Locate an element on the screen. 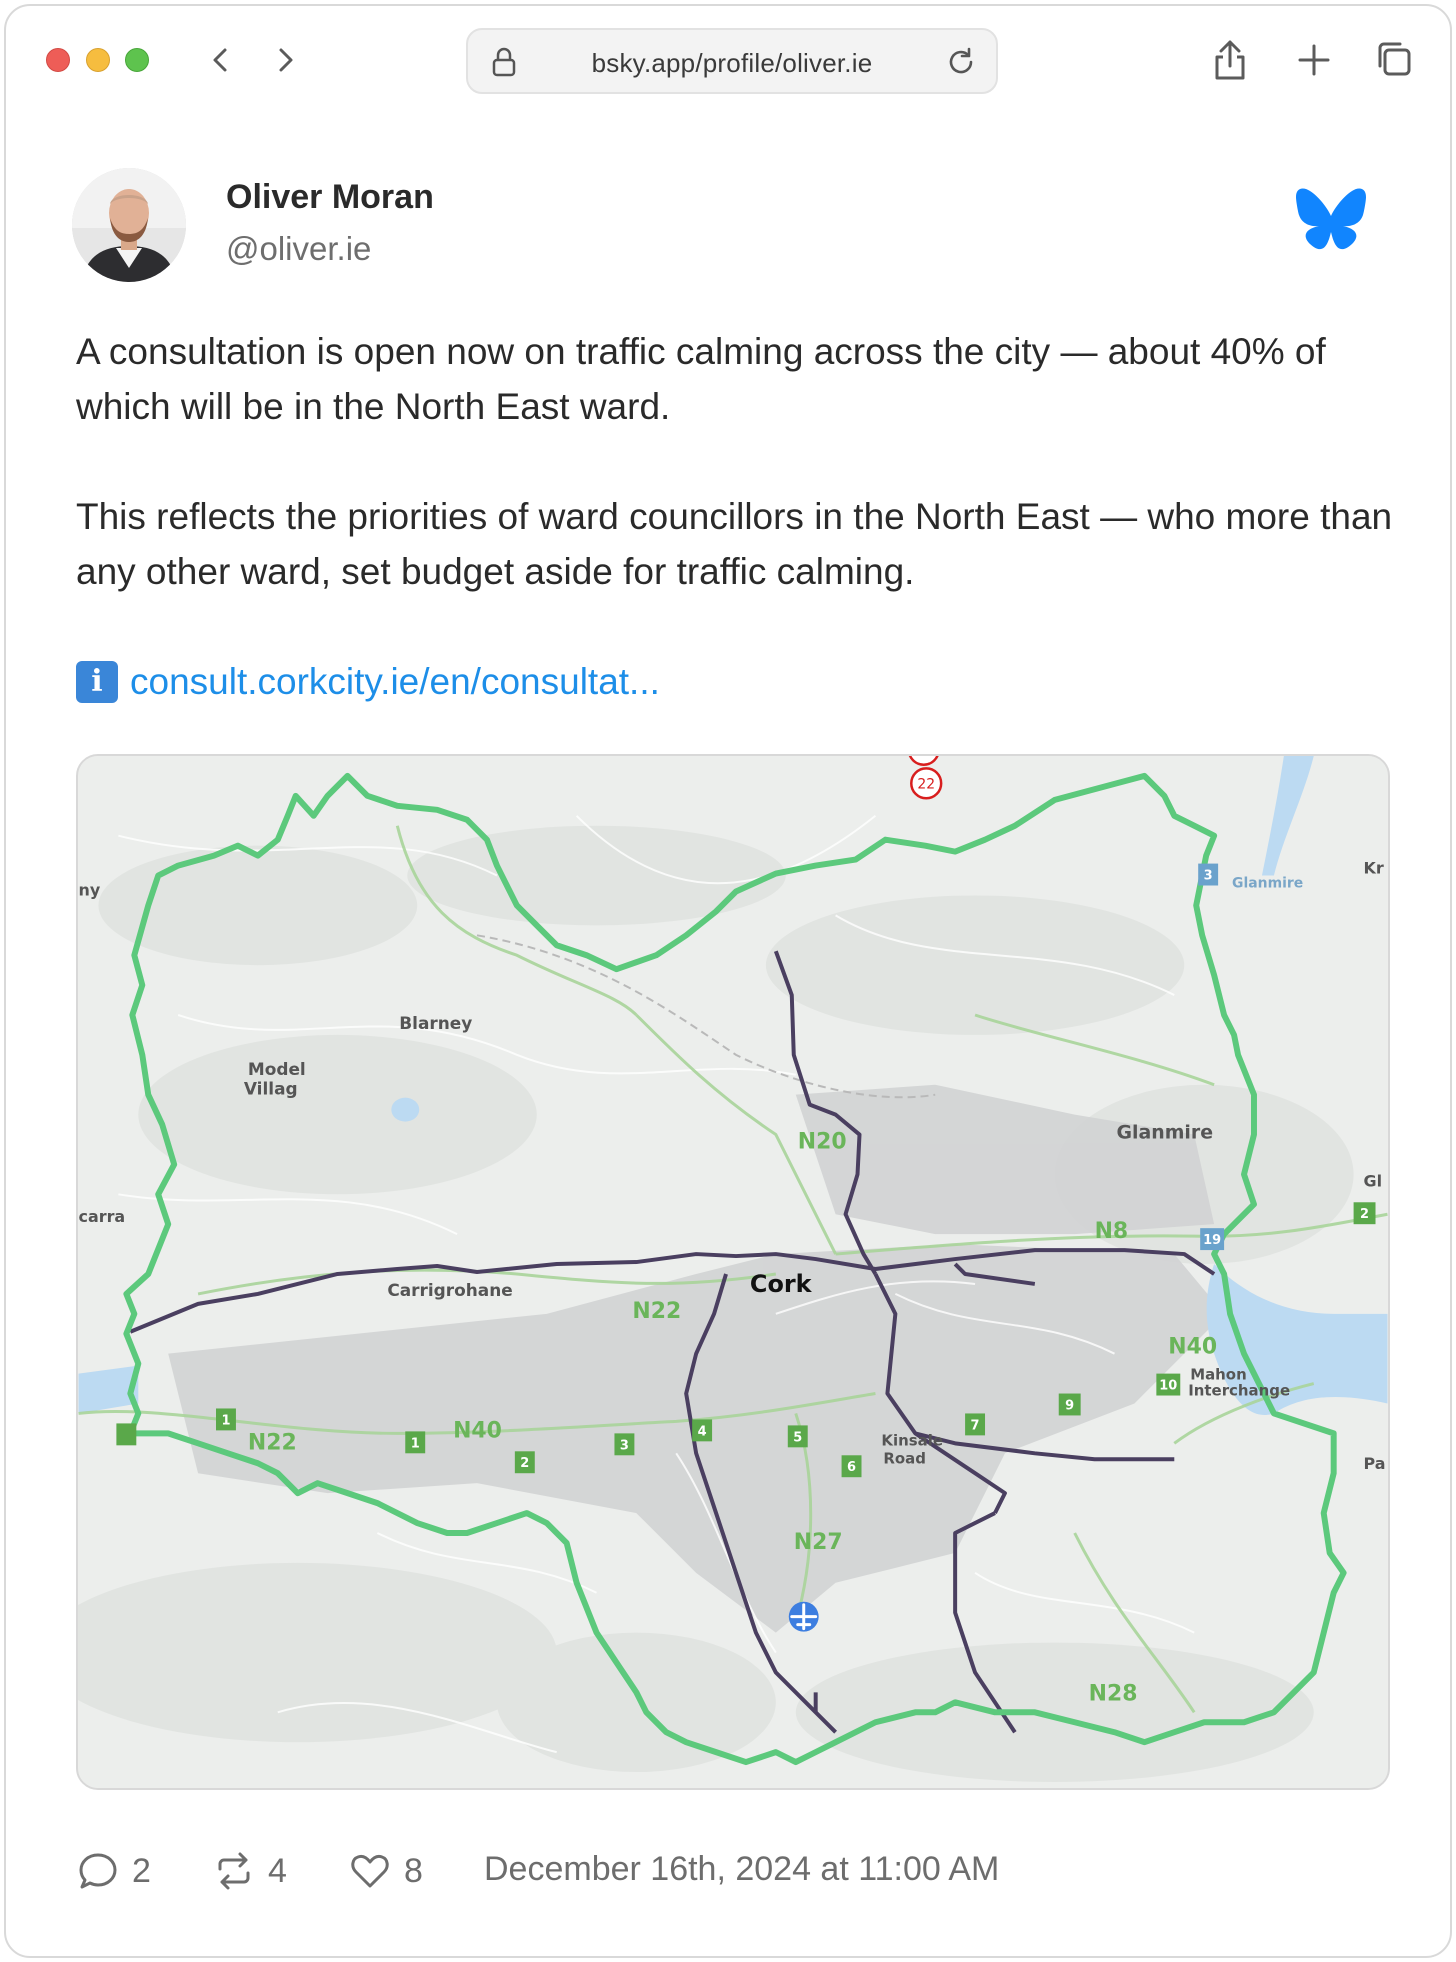  chevron-right-icon is located at coordinates (286, 60).